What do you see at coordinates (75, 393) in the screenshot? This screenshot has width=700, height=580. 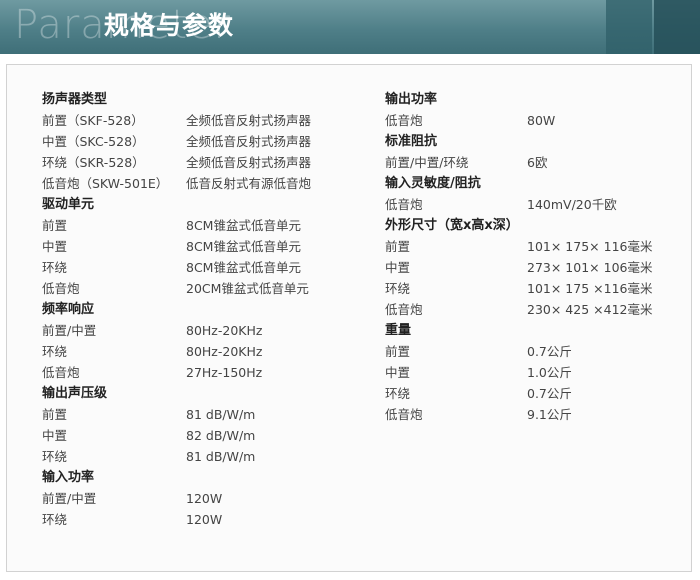 I see `section-title: 输出声压级` at bounding box center [75, 393].